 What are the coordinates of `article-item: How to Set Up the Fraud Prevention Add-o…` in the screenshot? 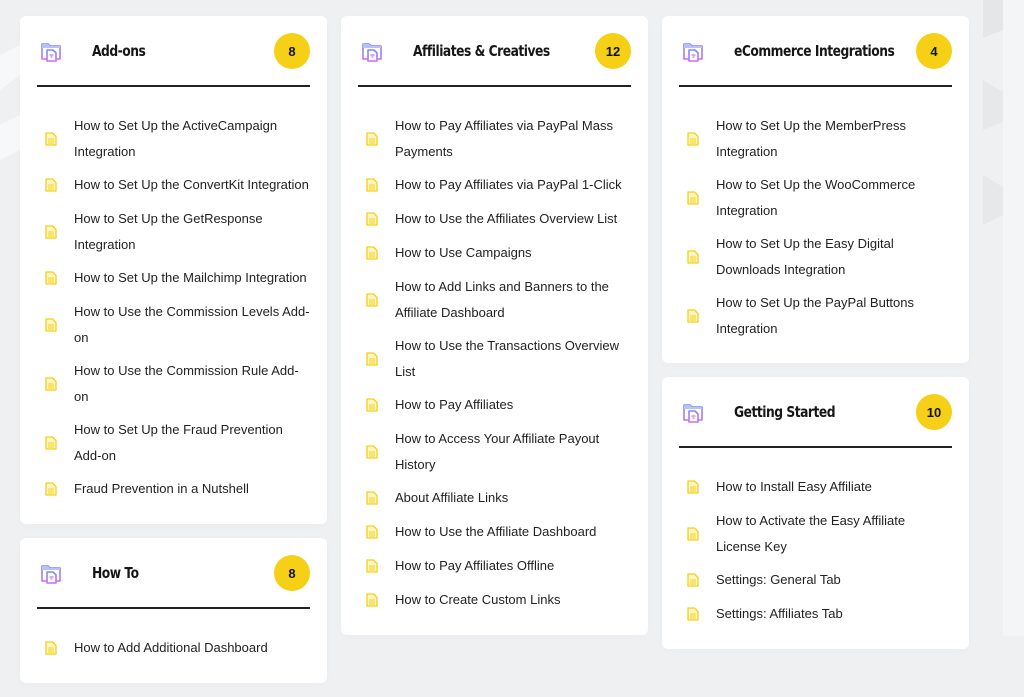 It's located at (173, 442).